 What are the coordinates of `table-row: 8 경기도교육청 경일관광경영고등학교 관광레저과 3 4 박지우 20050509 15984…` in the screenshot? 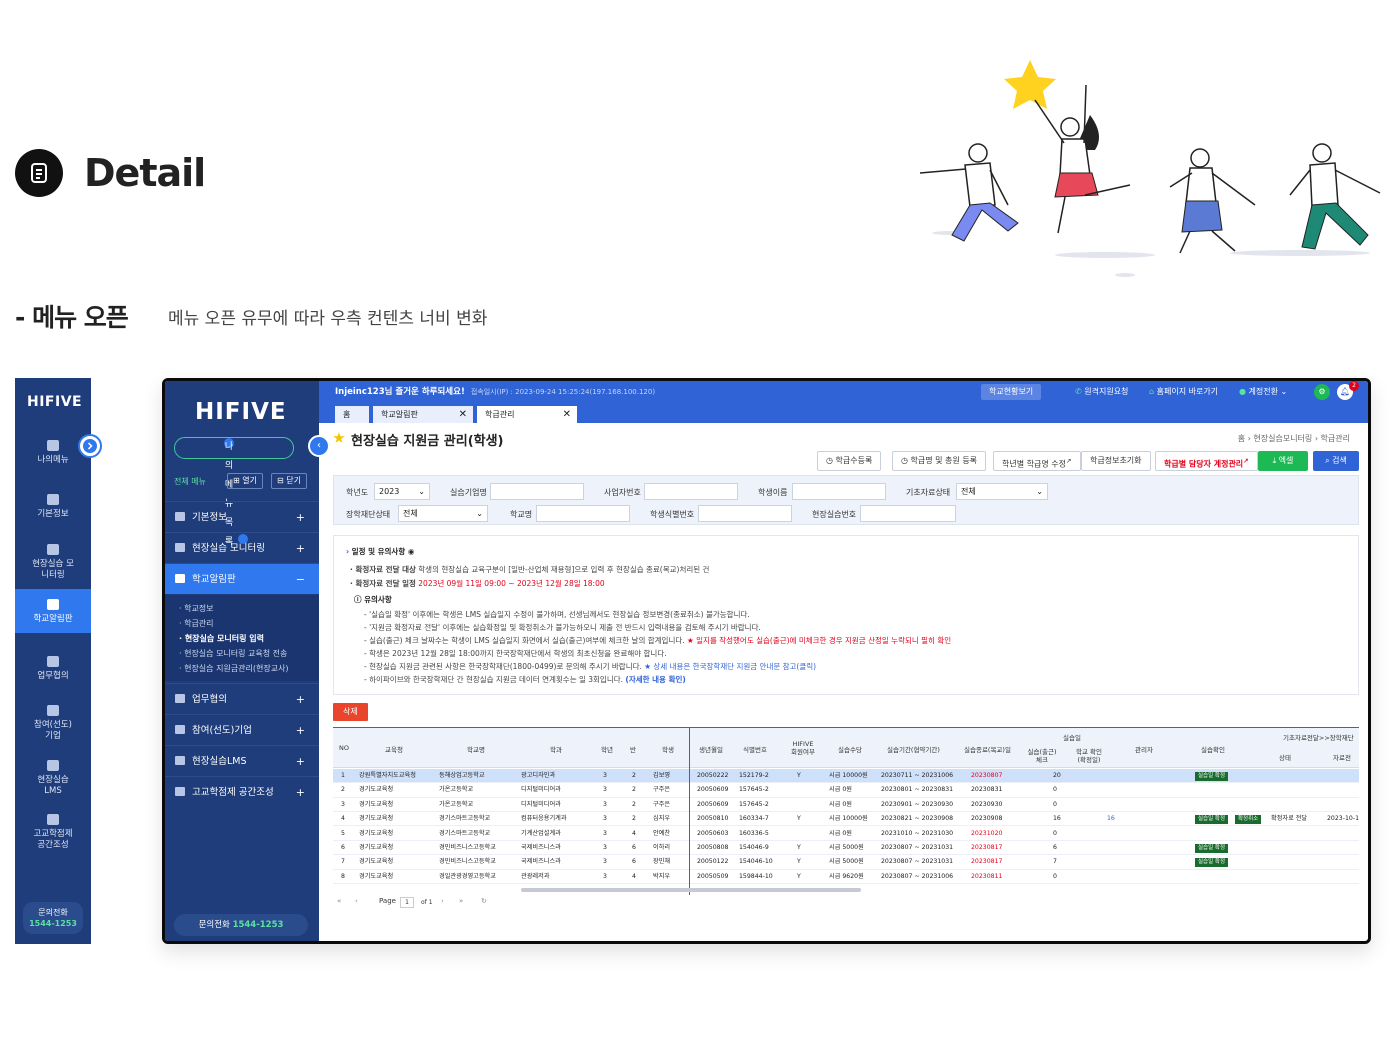 It's located at (846, 877).